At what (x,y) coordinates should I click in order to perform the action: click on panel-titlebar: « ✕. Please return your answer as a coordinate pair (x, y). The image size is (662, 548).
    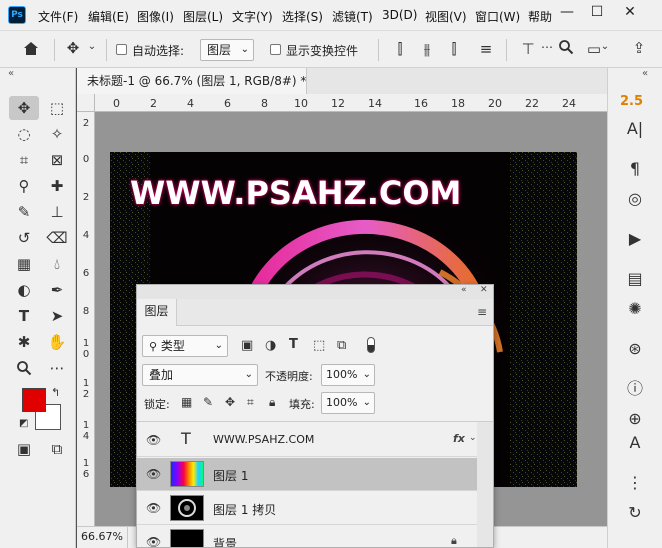
    Looking at the image, I should click on (315, 292).